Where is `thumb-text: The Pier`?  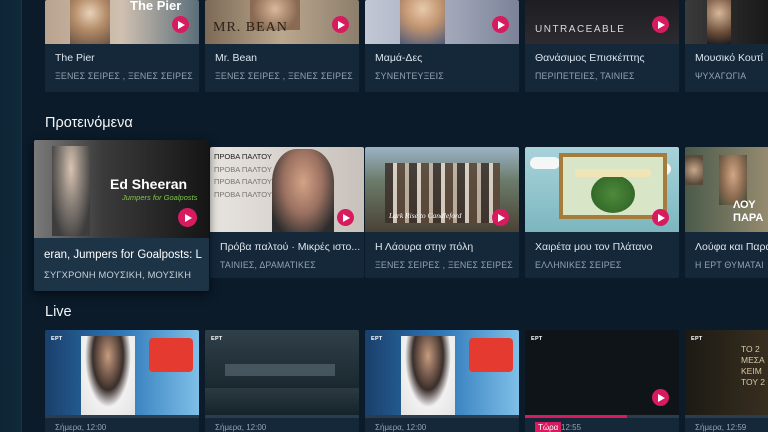
thumb-text: The Pier is located at coordinates (156, 6).